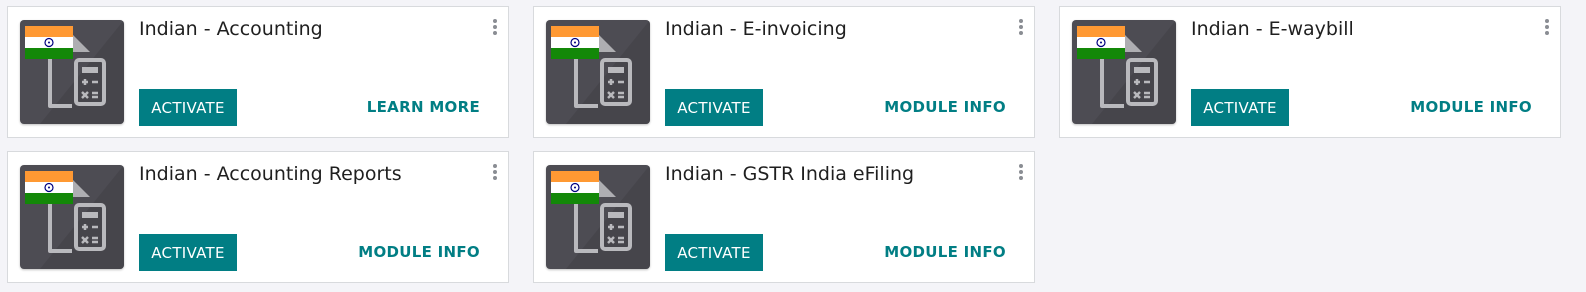  Describe the element at coordinates (423, 107) in the screenshot. I see `learn-more-button: LEARN MORE` at that location.